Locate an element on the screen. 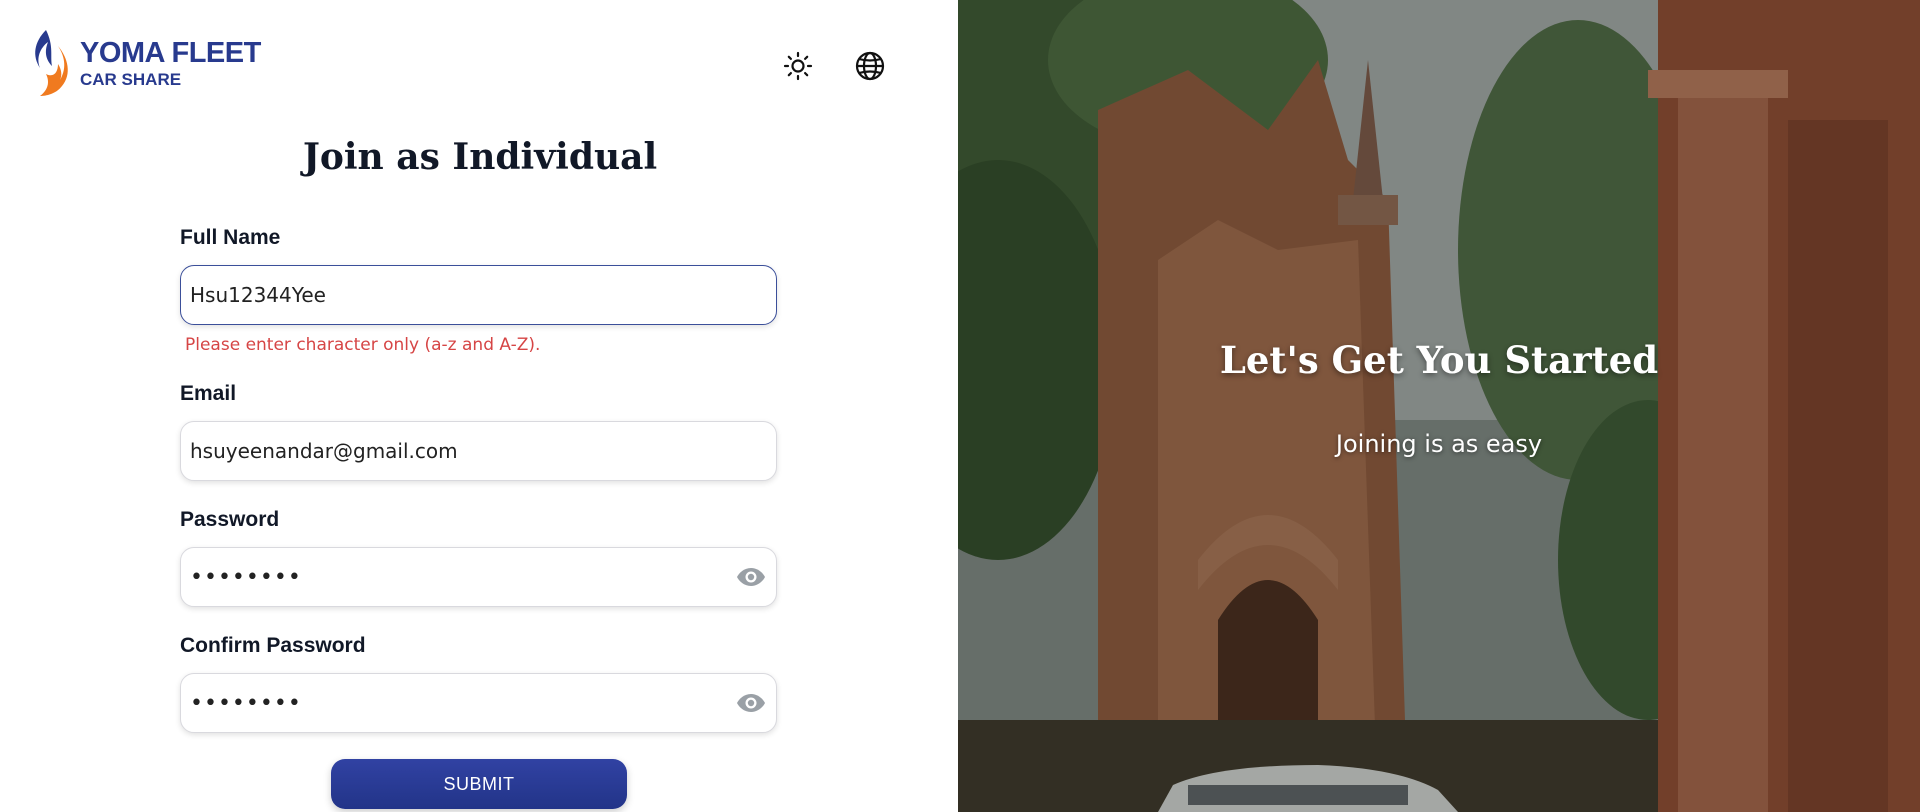 Image resolution: width=1920 pixels, height=812 pixels. confirm-password-visibility-toggle is located at coordinates (751, 703).